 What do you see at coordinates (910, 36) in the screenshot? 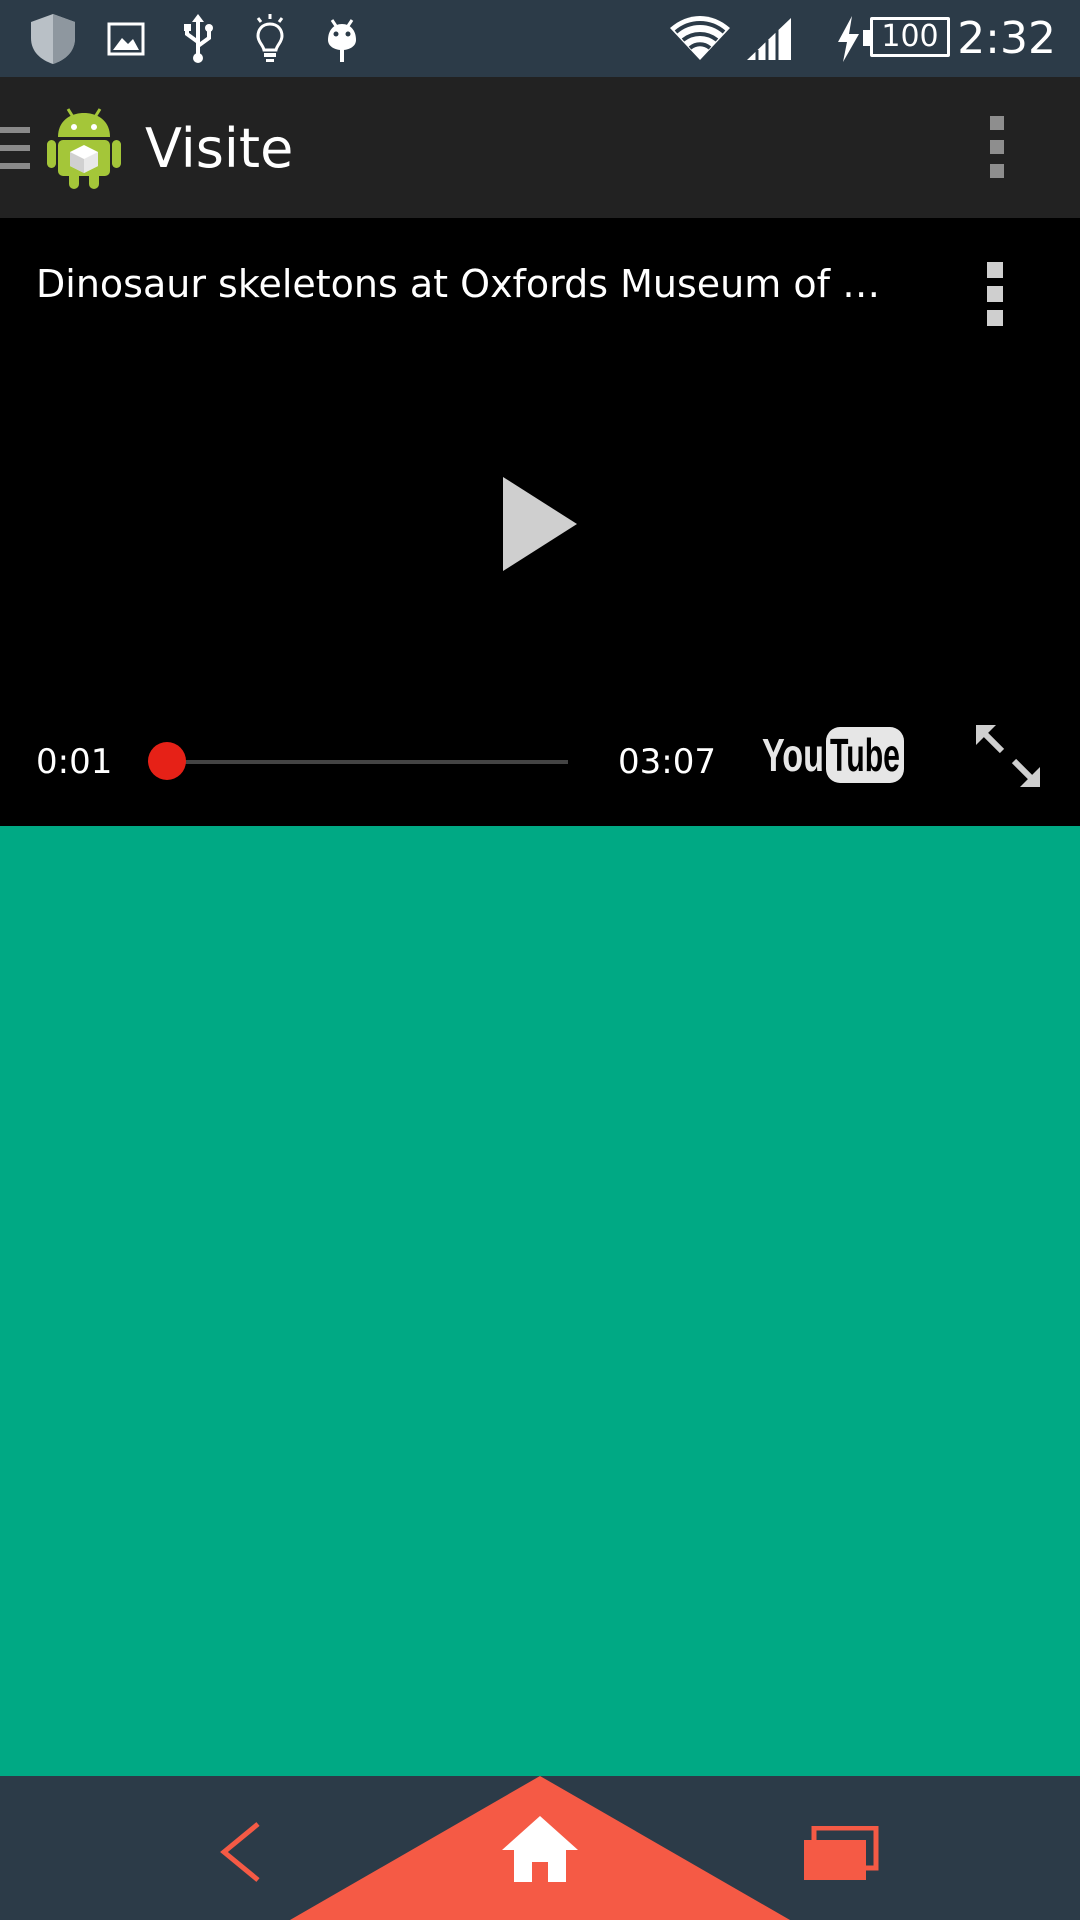
I see `battery-level: 100` at bounding box center [910, 36].